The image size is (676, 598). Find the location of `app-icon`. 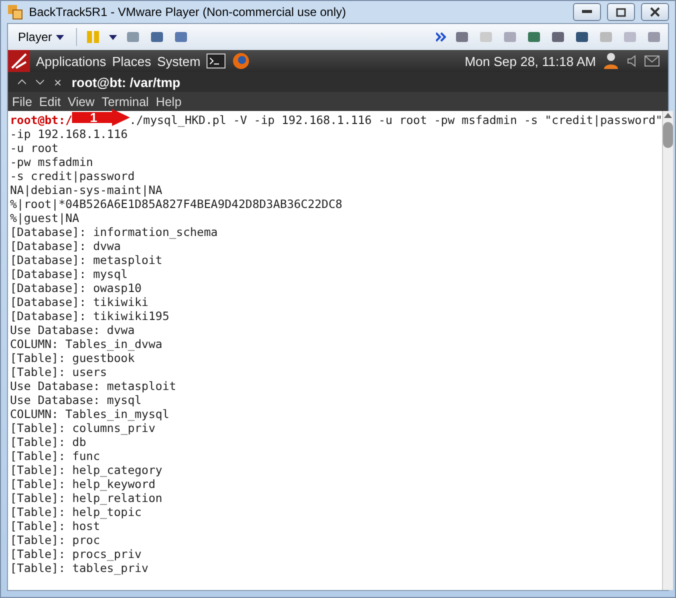

app-icon is located at coordinates (15, 12).